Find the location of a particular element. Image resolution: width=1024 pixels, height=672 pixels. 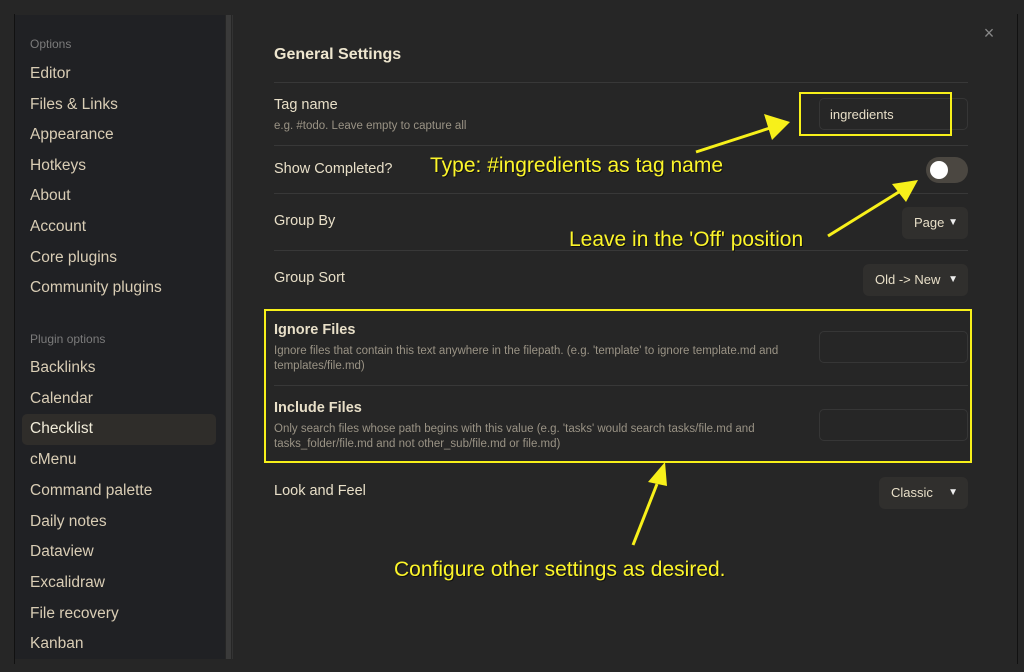

arrow-to-tag-input is located at coordinates (733, 140).